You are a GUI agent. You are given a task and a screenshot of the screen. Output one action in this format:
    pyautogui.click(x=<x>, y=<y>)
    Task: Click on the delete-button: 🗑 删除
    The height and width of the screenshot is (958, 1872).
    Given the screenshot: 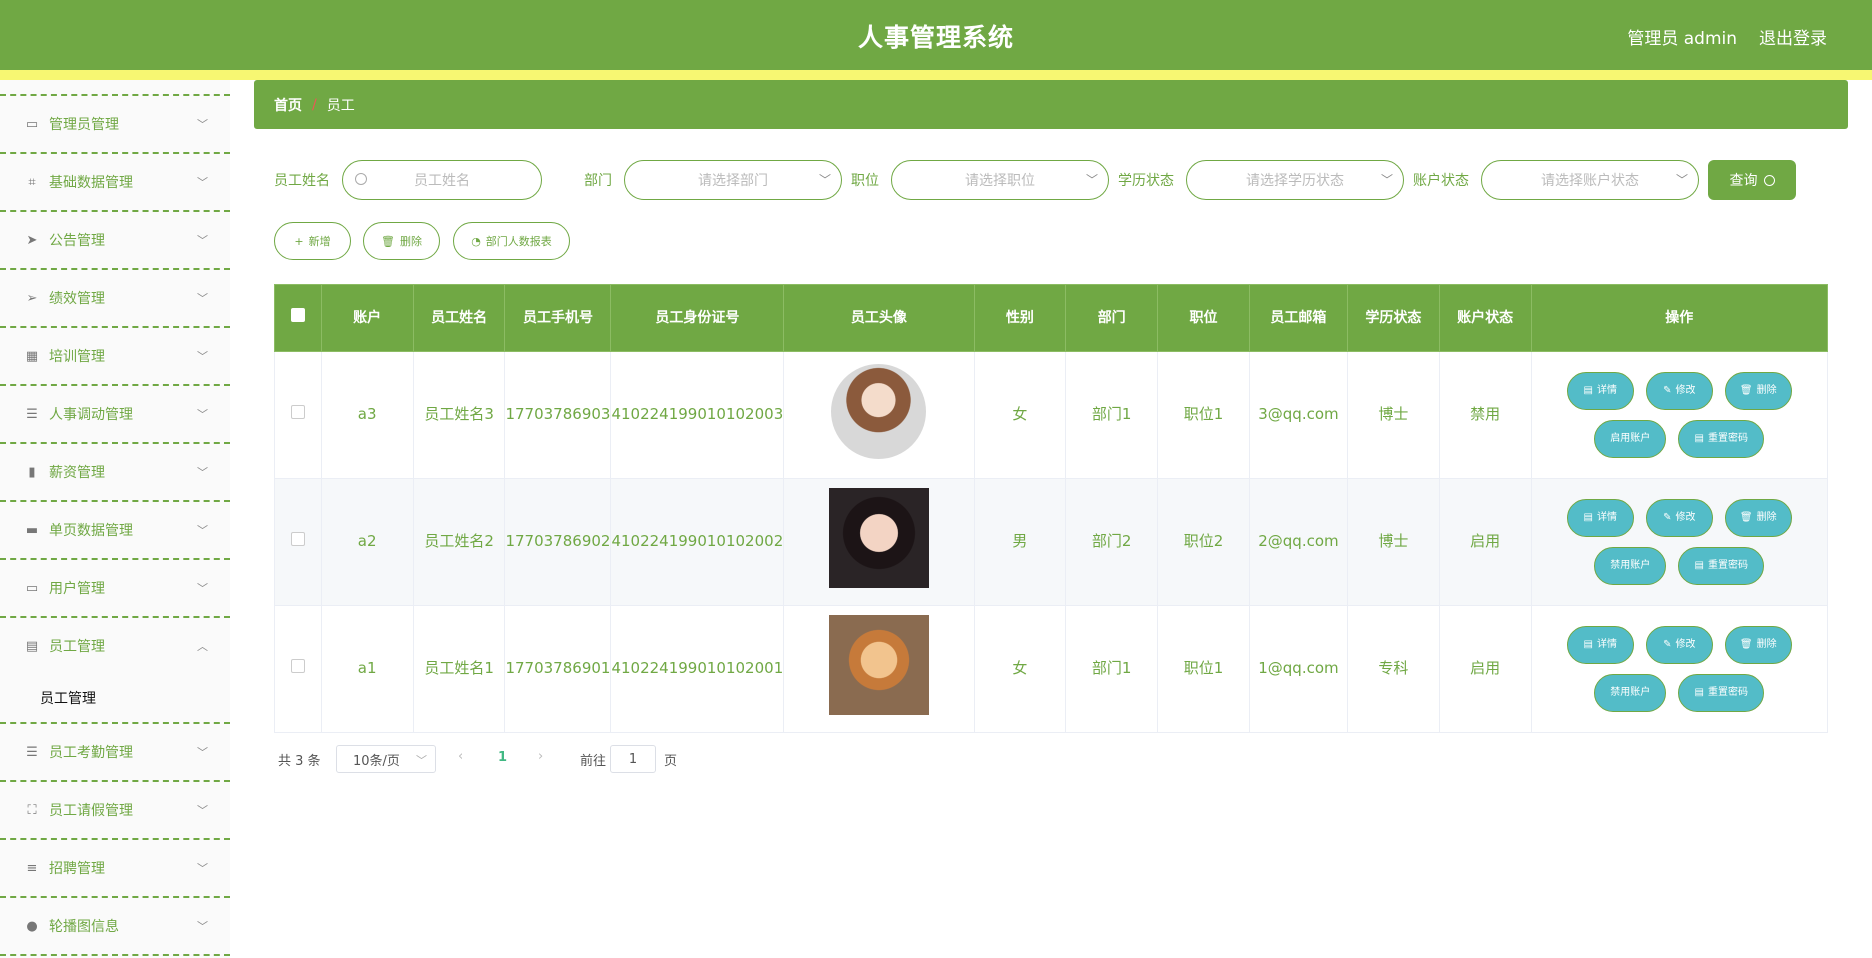 What is the action you would take?
    pyautogui.click(x=401, y=241)
    